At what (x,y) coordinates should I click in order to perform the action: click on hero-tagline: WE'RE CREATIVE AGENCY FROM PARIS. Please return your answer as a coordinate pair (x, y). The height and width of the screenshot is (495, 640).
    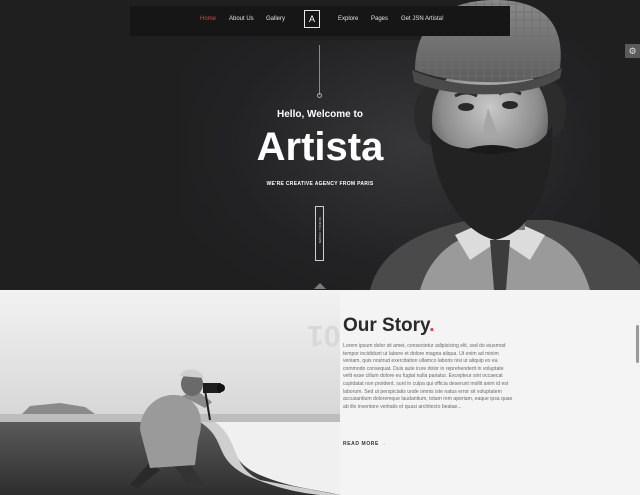
    Looking at the image, I should click on (320, 184).